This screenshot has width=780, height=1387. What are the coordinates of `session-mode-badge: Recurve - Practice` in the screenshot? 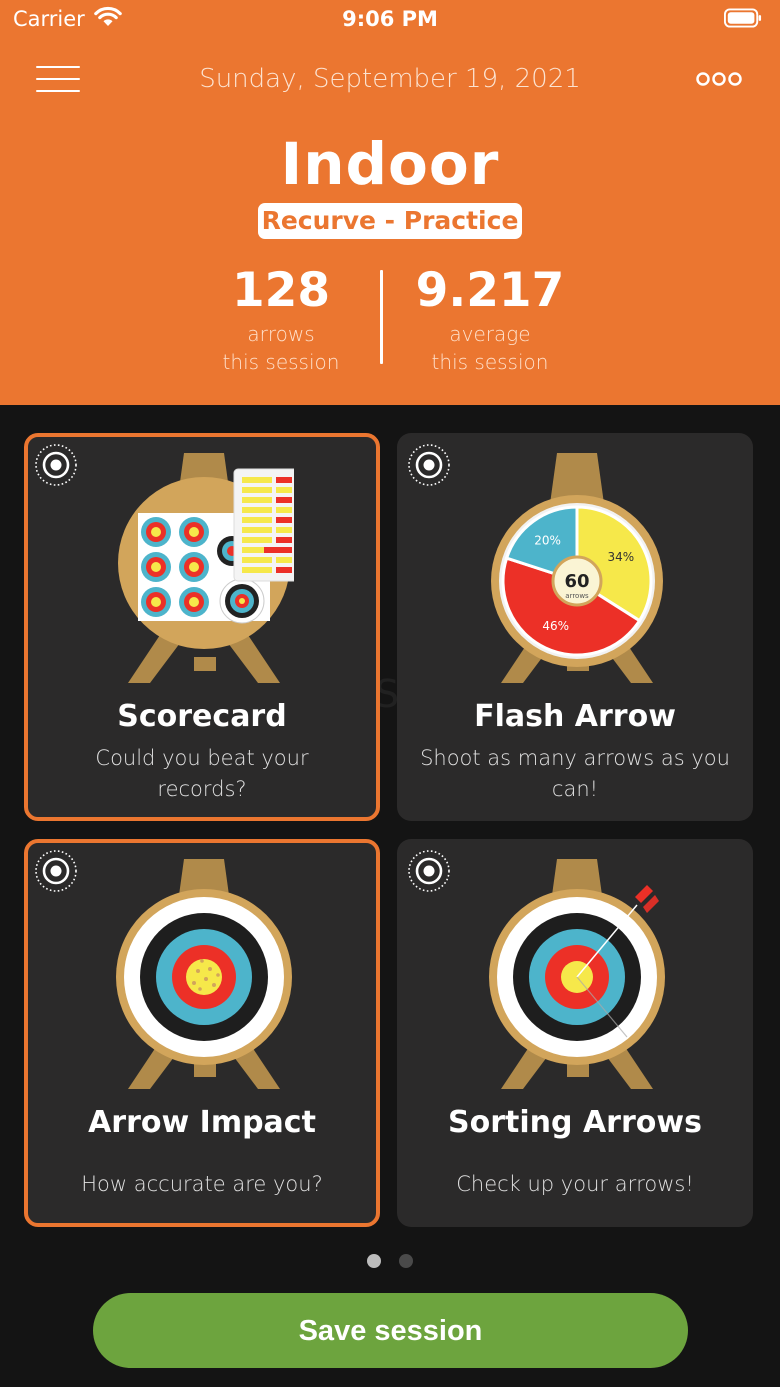 It's located at (390, 221).